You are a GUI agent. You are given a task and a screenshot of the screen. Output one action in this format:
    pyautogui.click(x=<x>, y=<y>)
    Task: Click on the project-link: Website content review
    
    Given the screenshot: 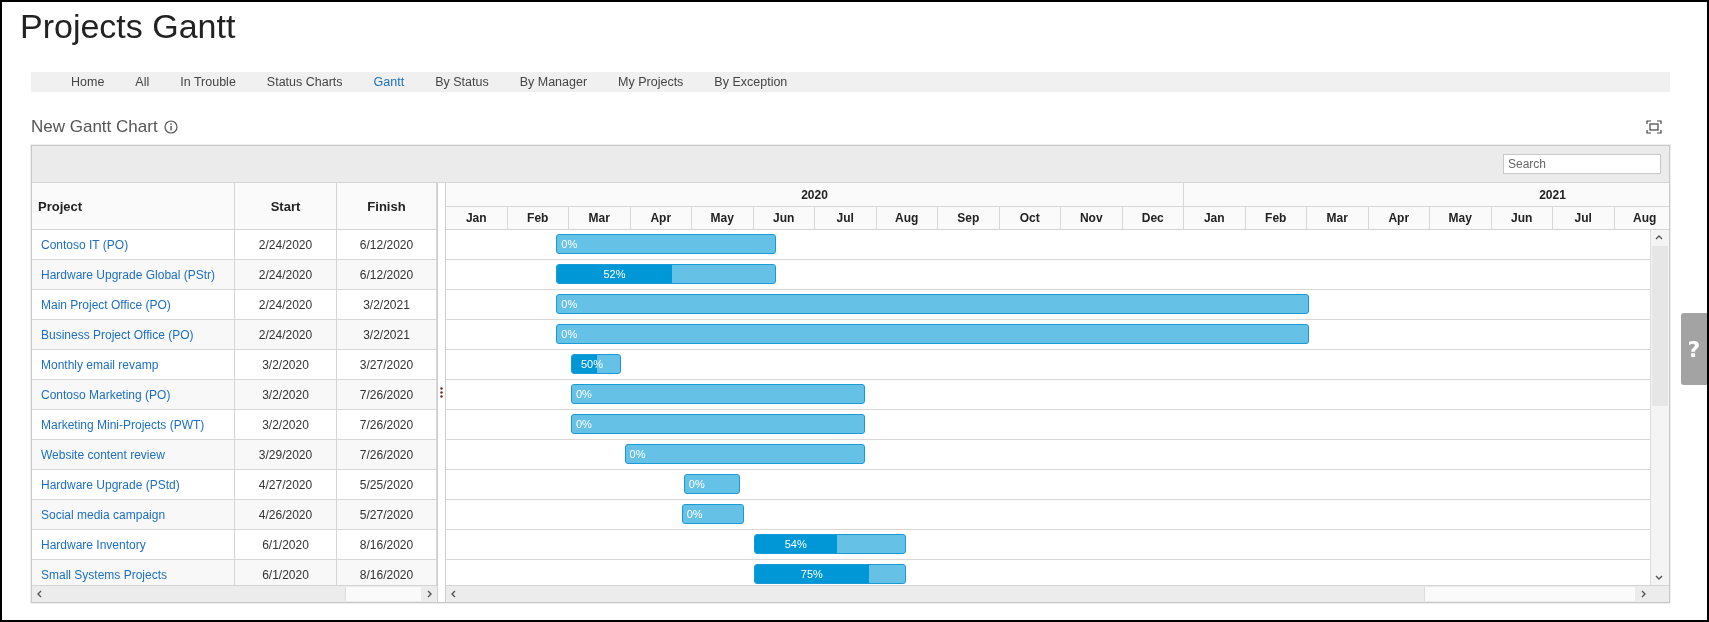 What is the action you would take?
    pyautogui.click(x=103, y=454)
    